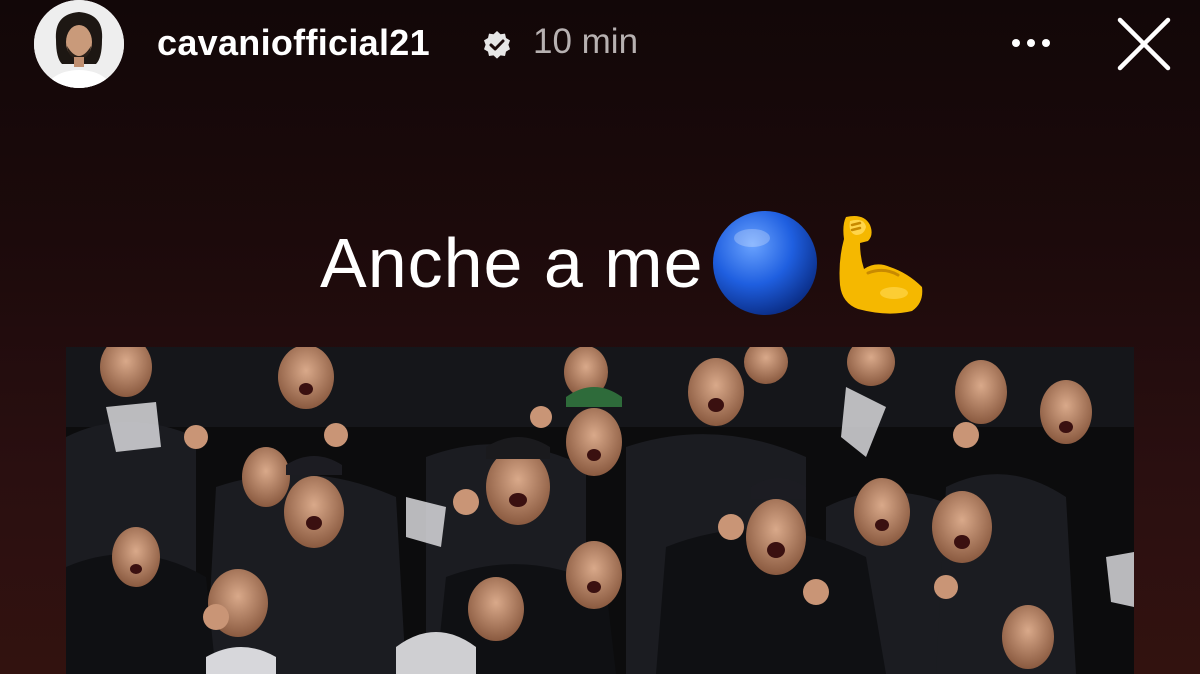  I want to click on flexed-biceps-emoji, so click(876, 263).